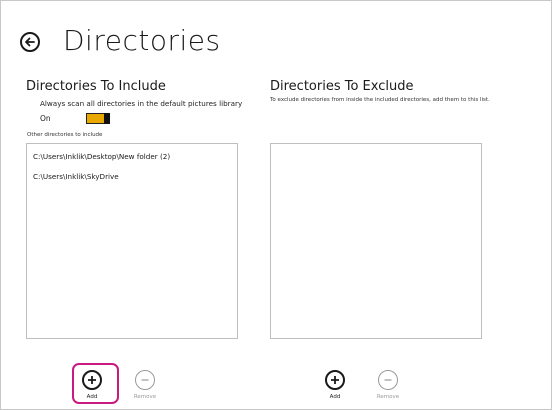 The image size is (552, 410). What do you see at coordinates (107, 118) in the screenshot?
I see `toggle-thumb` at bounding box center [107, 118].